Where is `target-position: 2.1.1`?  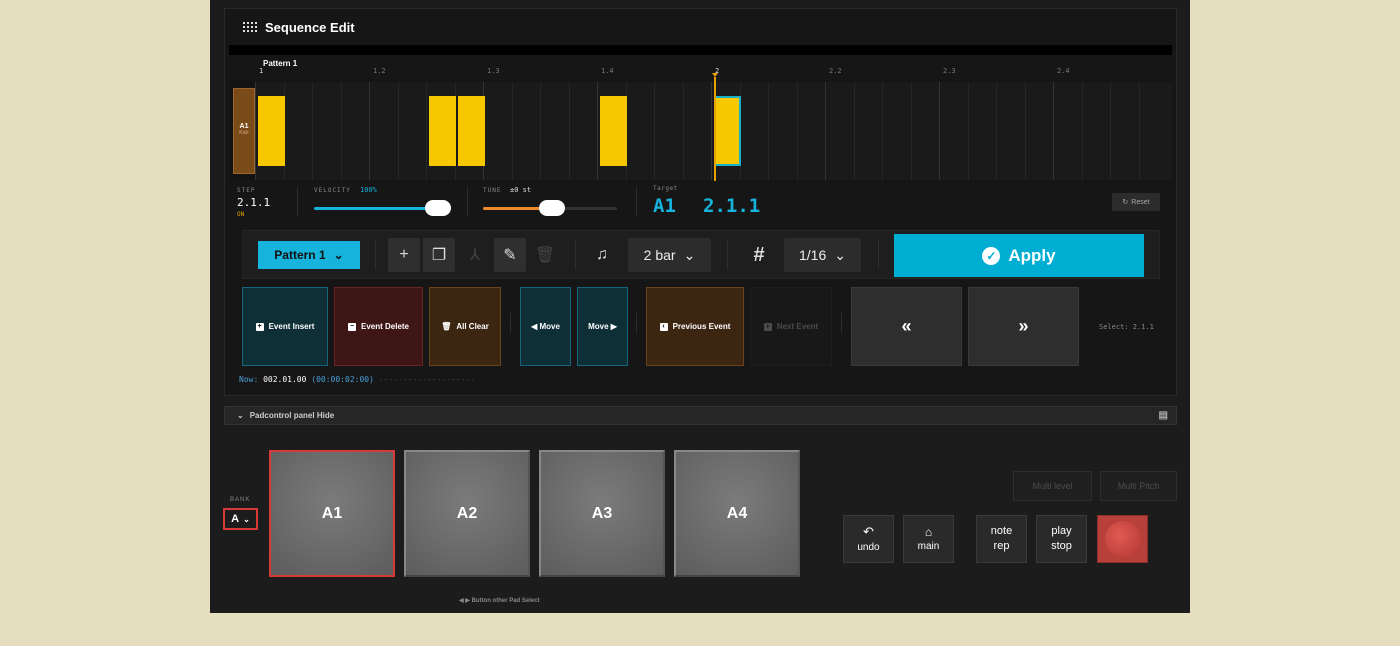 target-position: 2.1.1 is located at coordinates (732, 206).